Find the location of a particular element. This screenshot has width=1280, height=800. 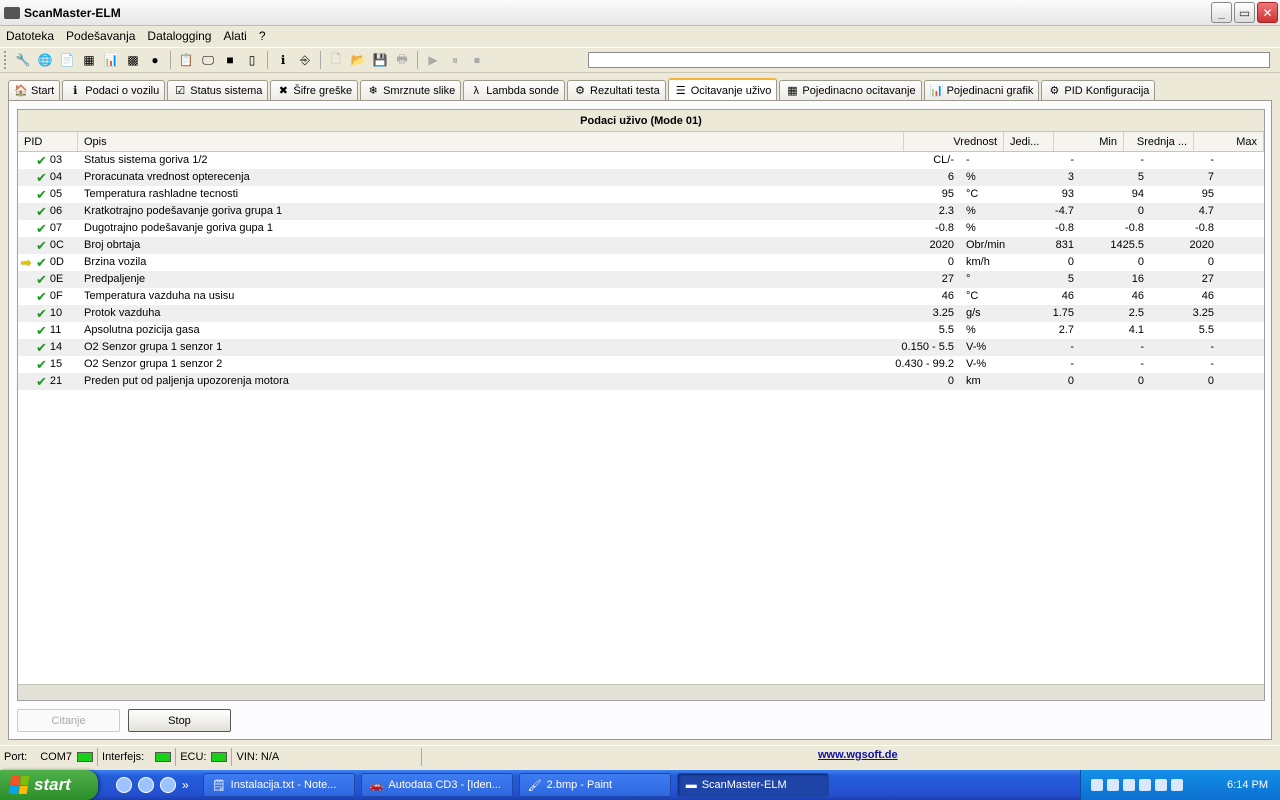

website-link: www.wgsoft.de is located at coordinates (858, 755).